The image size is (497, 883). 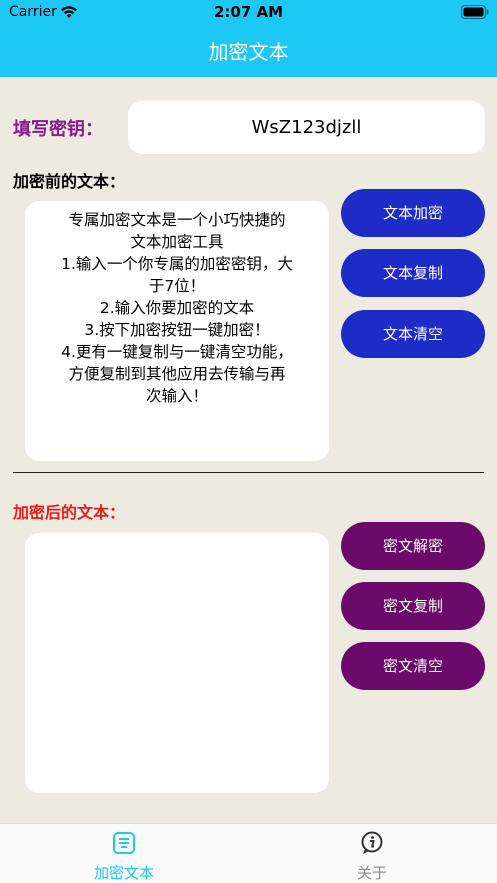 What do you see at coordinates (413, 546) in the screenshot?
I see `decrypt-cipher-button: 密文解密` at bounding box center [413, 546].